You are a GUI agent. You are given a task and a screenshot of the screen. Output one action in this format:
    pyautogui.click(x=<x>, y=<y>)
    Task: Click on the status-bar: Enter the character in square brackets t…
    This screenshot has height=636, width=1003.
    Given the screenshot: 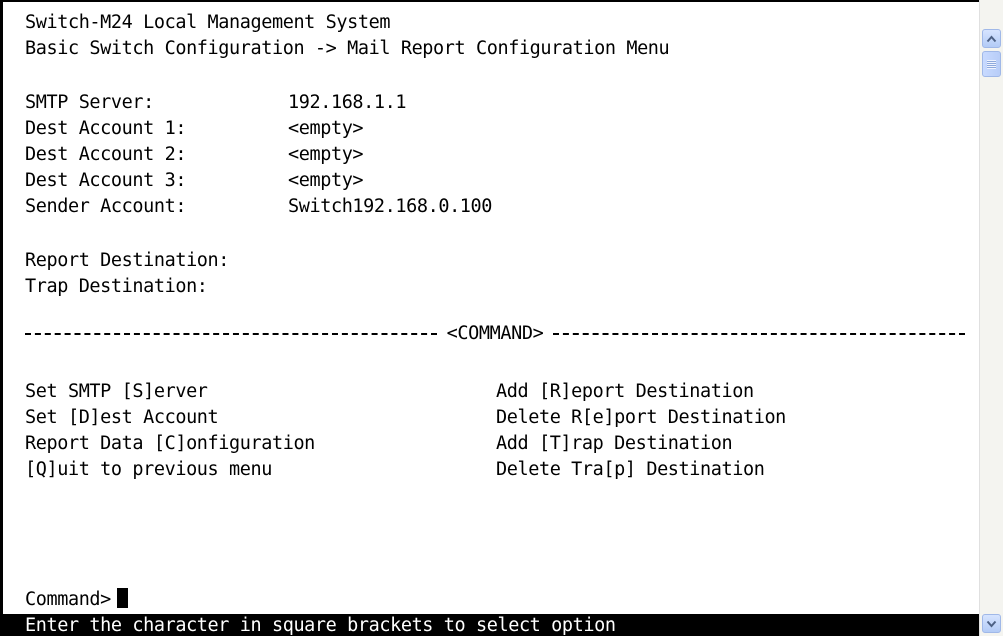 What is the action you would take?
    pyautogui.click(x=491, y=625)
    